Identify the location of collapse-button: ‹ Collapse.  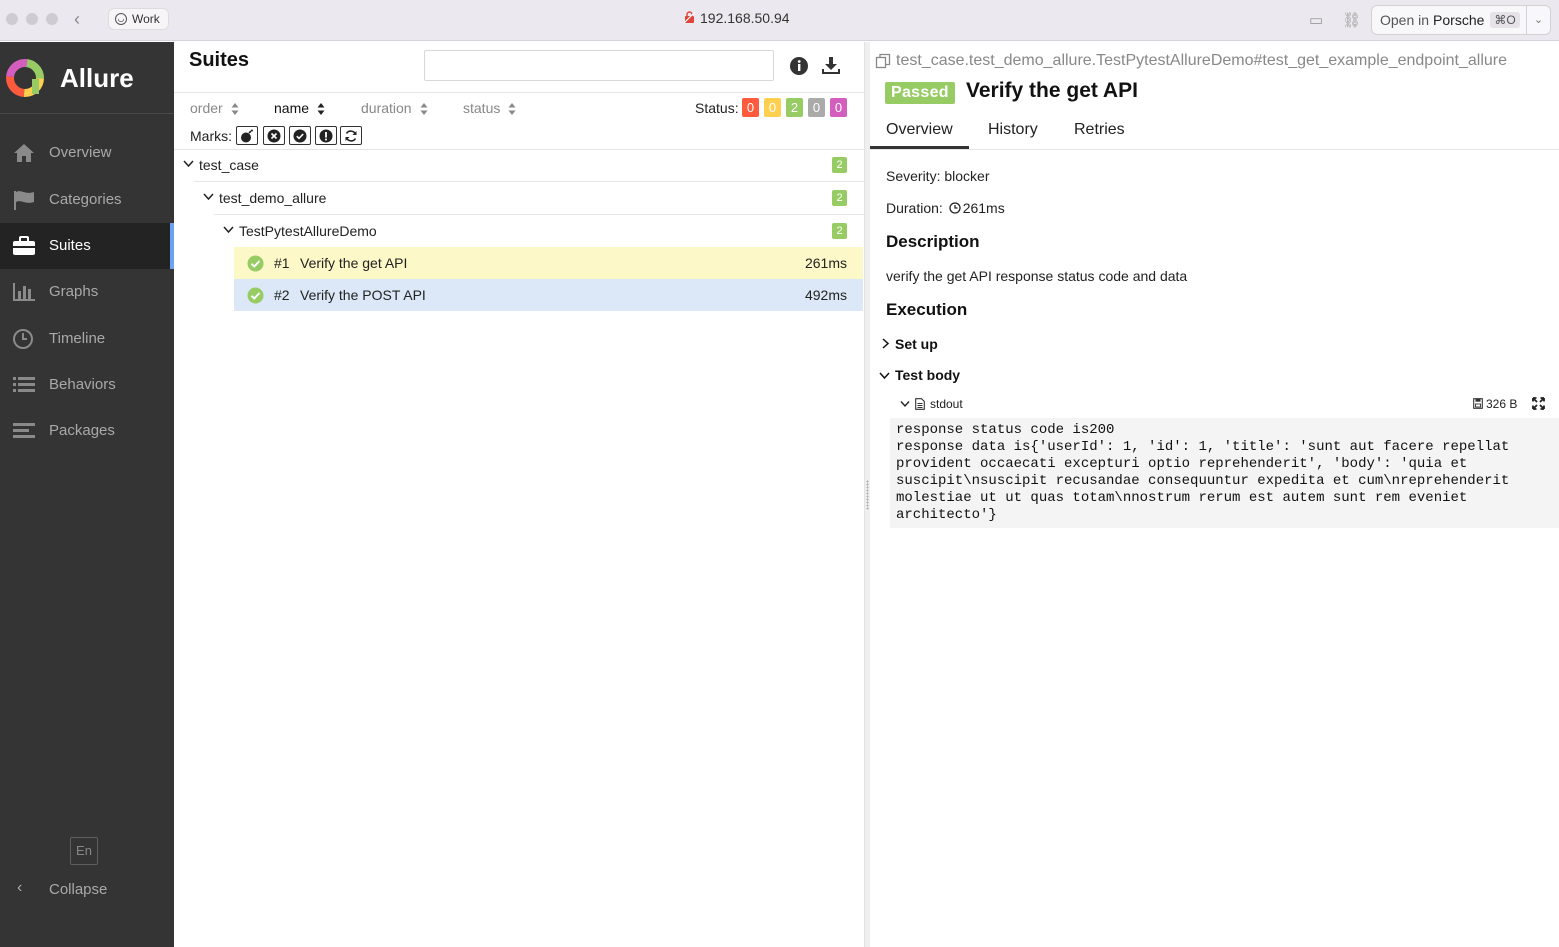
(87, 889).